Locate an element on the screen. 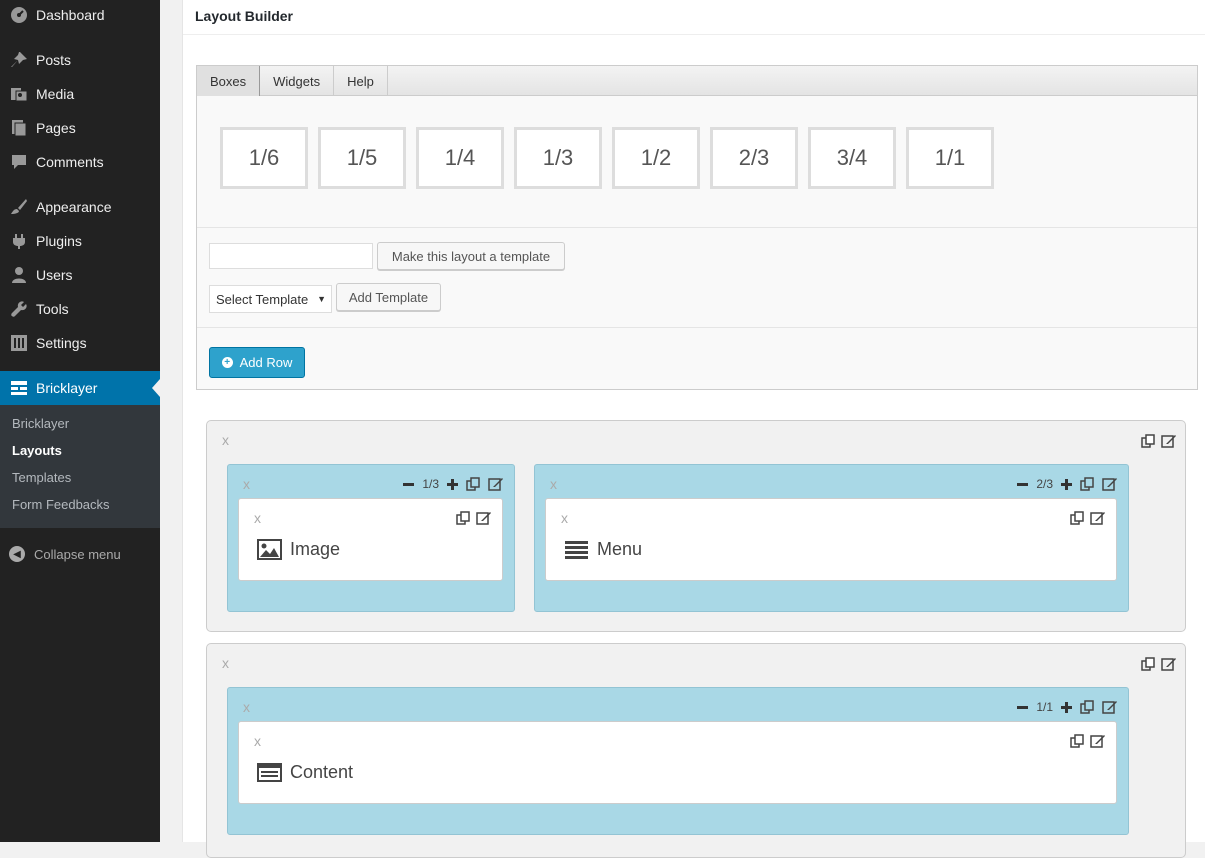 This screenshot has height=858, width=1205. size-box-3-4: 3/4 is located at coordinates (852, 158).